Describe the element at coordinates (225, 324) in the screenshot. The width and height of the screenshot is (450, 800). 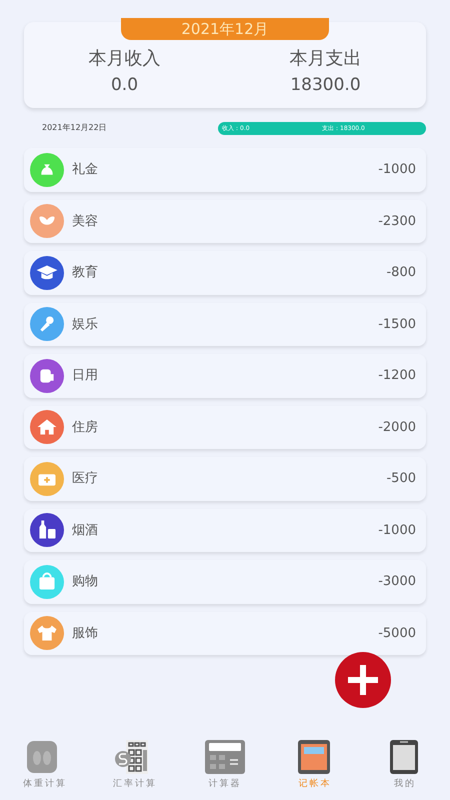
I see `entry-row: 娱乐 -1500` at that location.